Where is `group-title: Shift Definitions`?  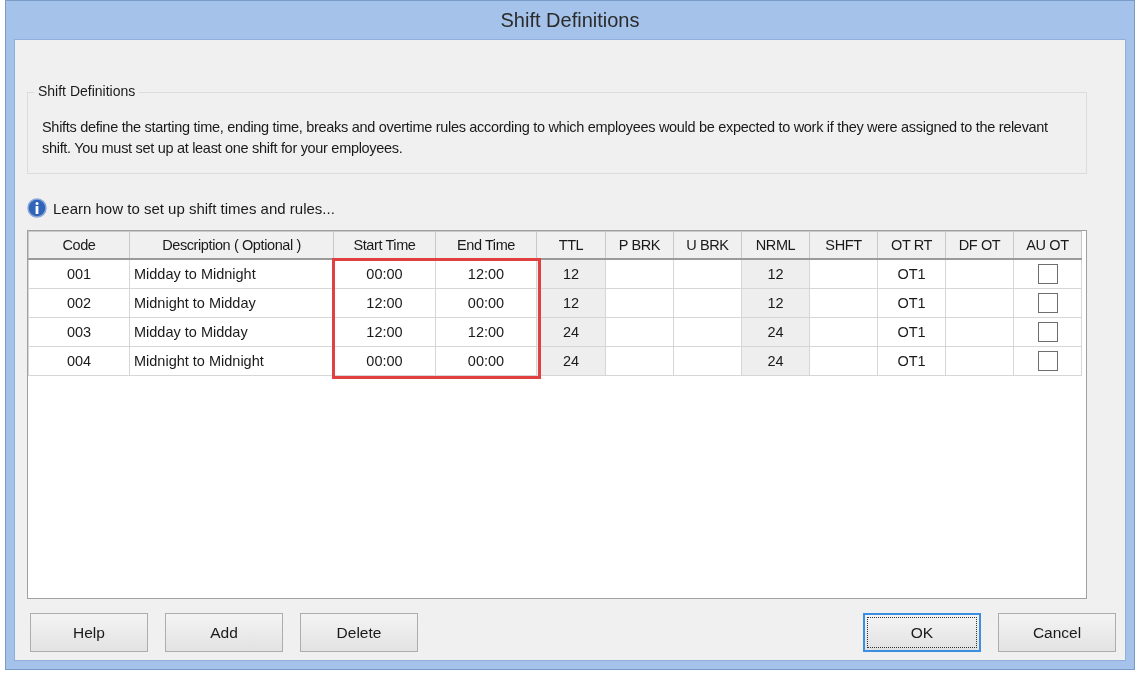
group-title: Shift Definitions is located at coordinates (87, 91).